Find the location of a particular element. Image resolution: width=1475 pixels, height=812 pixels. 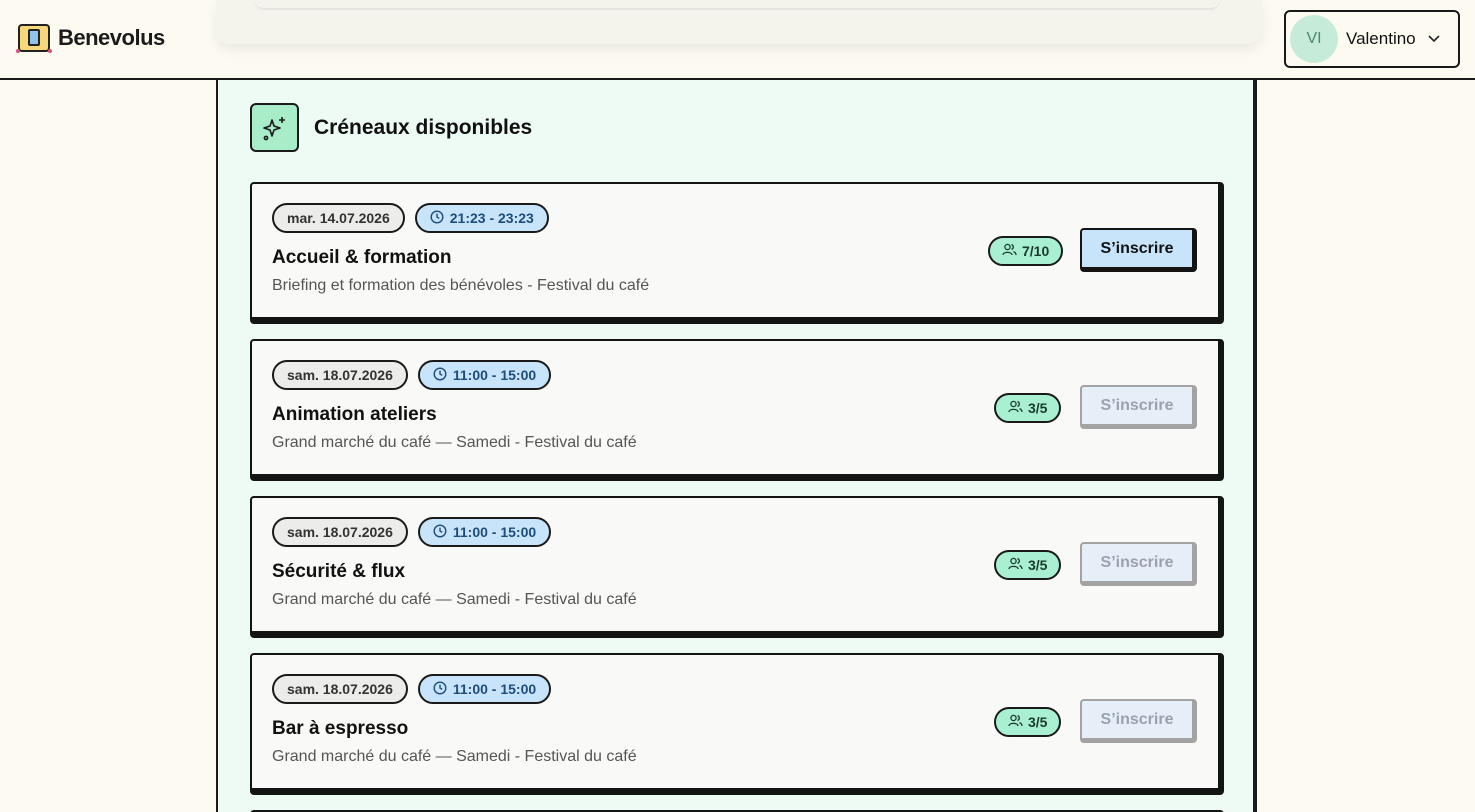

time-badge: 21:23 - 23:23 is located at coordinates (481, 218).